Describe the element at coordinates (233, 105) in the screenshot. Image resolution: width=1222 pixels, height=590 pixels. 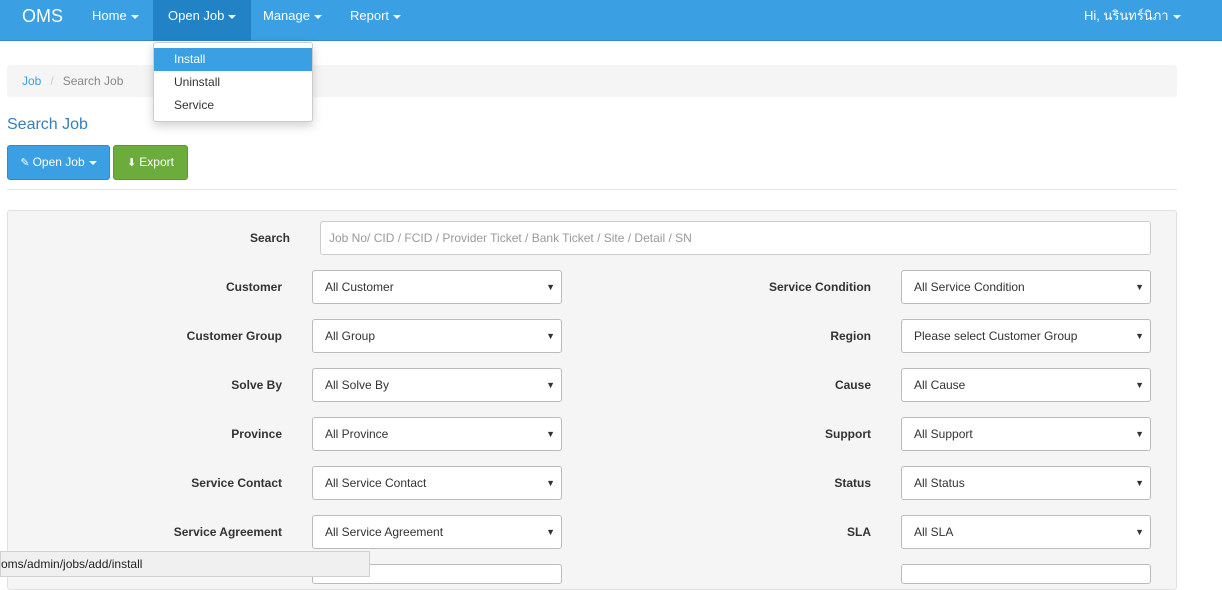
I see `dropdown-item-service: Service` at that location.